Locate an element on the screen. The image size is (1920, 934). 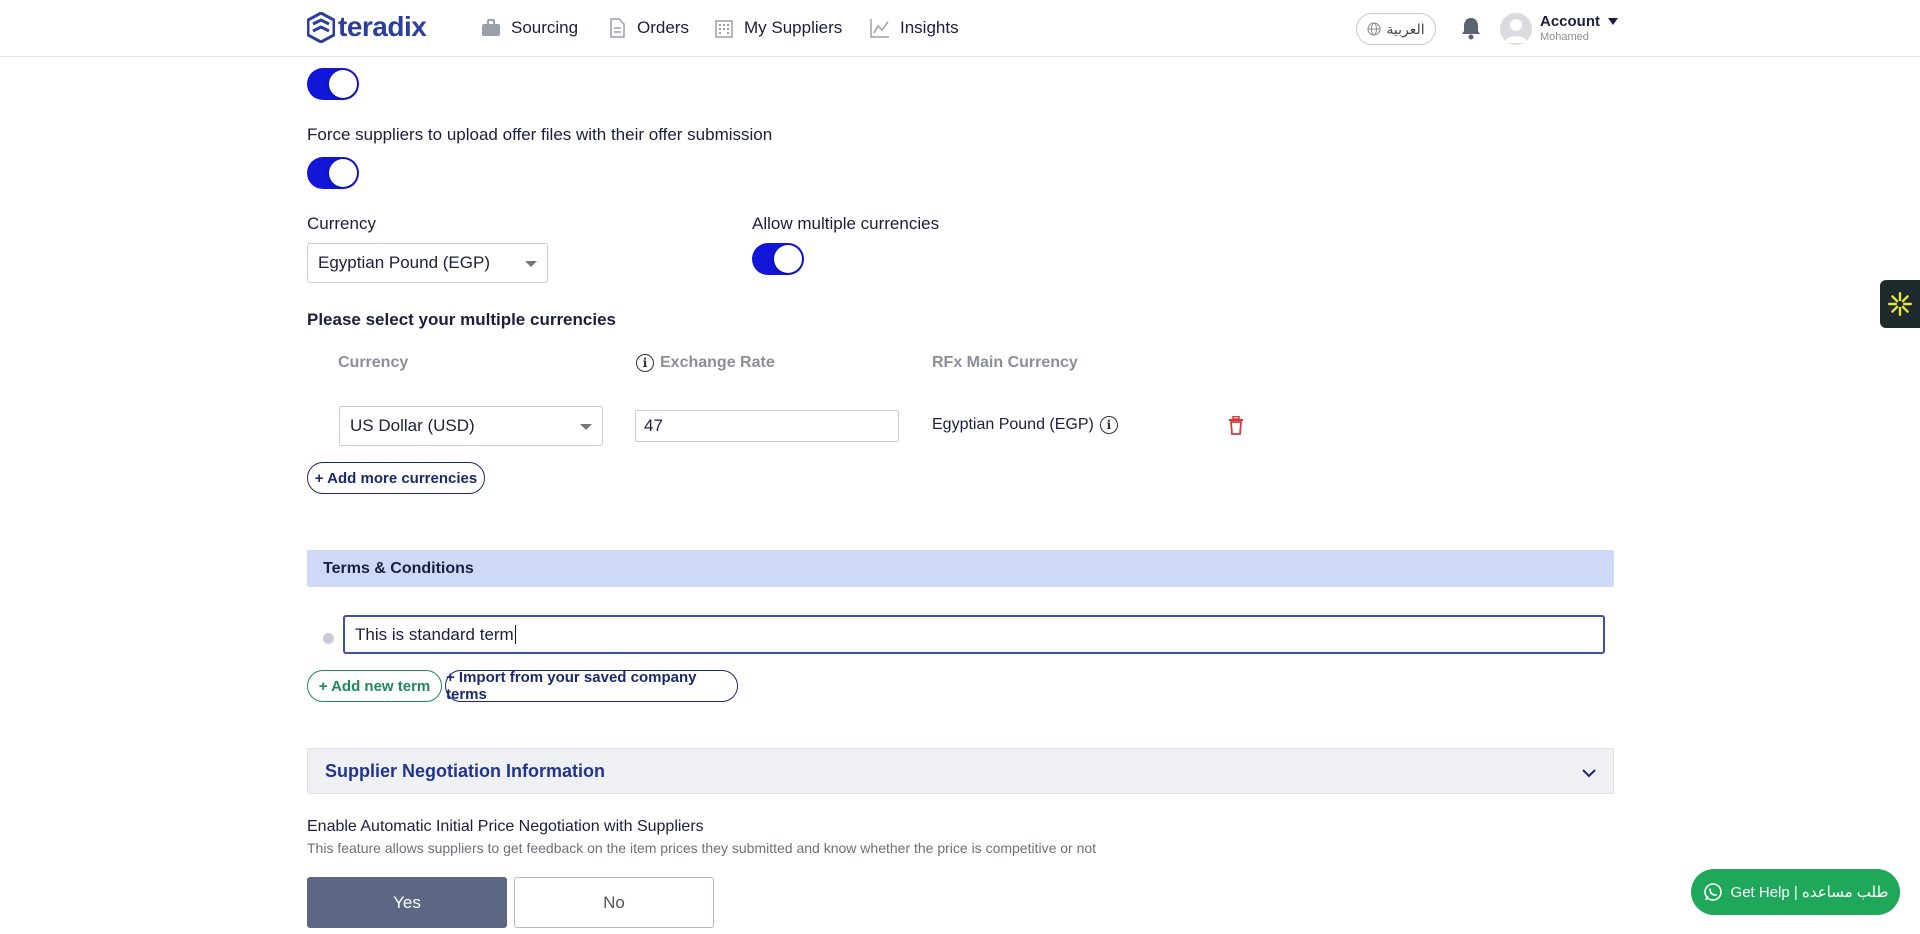
whatsapp-icon is located at coordinates (1712, 892).